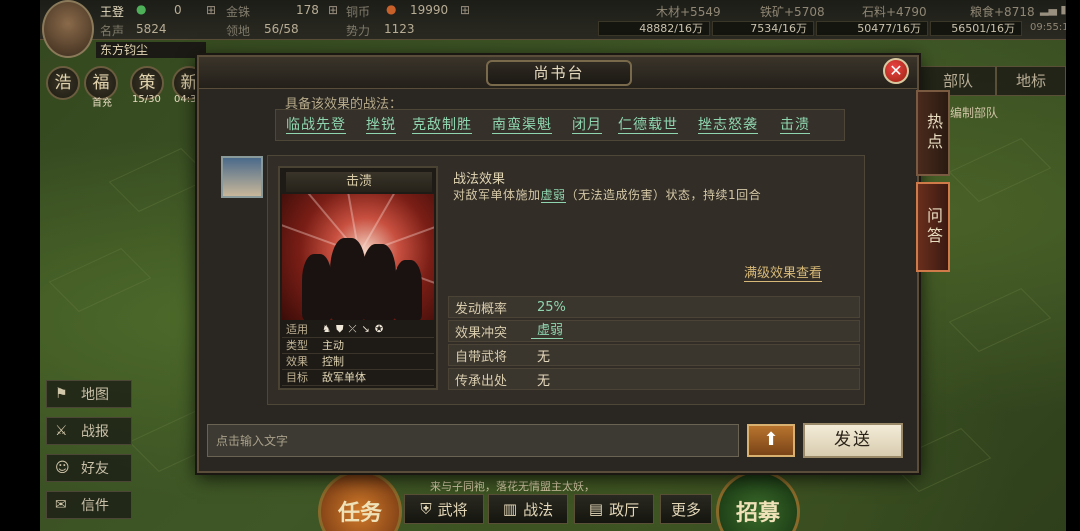 This screenshot has width=1080, height=531. What do you see at coordinates (211, 10) in the screenshot?
I see `add-gold-icon: ⊞` at bounding box center [211, 10].